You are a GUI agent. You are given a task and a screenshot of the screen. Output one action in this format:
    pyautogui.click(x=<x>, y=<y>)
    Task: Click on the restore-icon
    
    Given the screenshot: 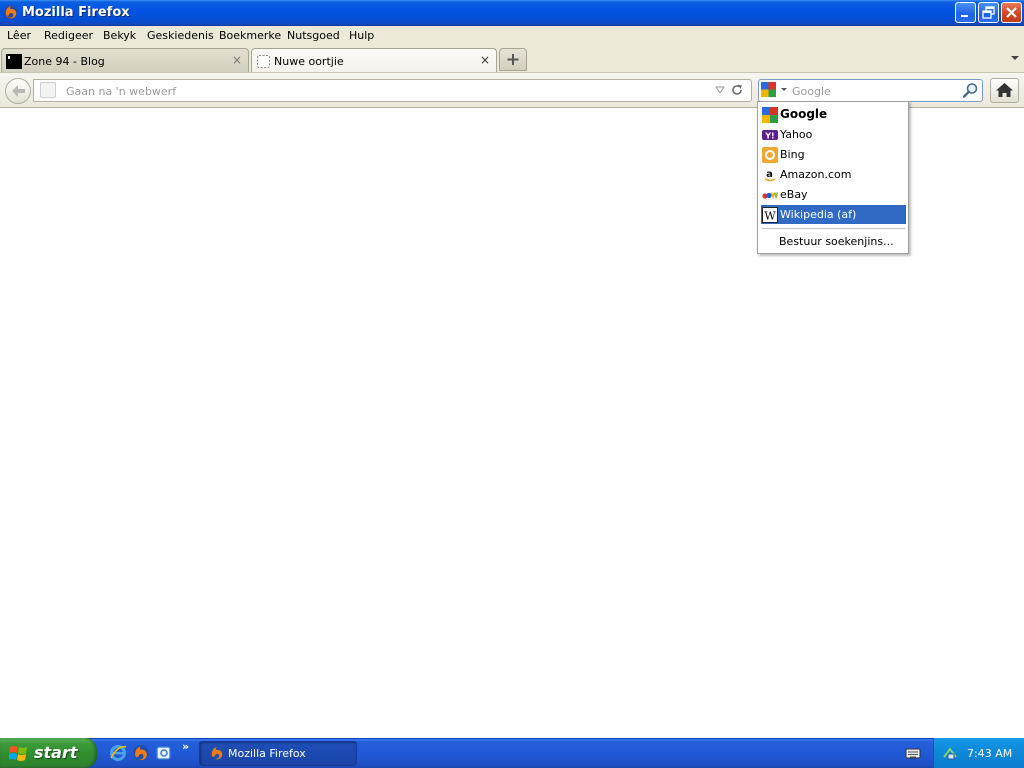 What is the action you would take?
    pyautogui.click(x=988, y=12)
    